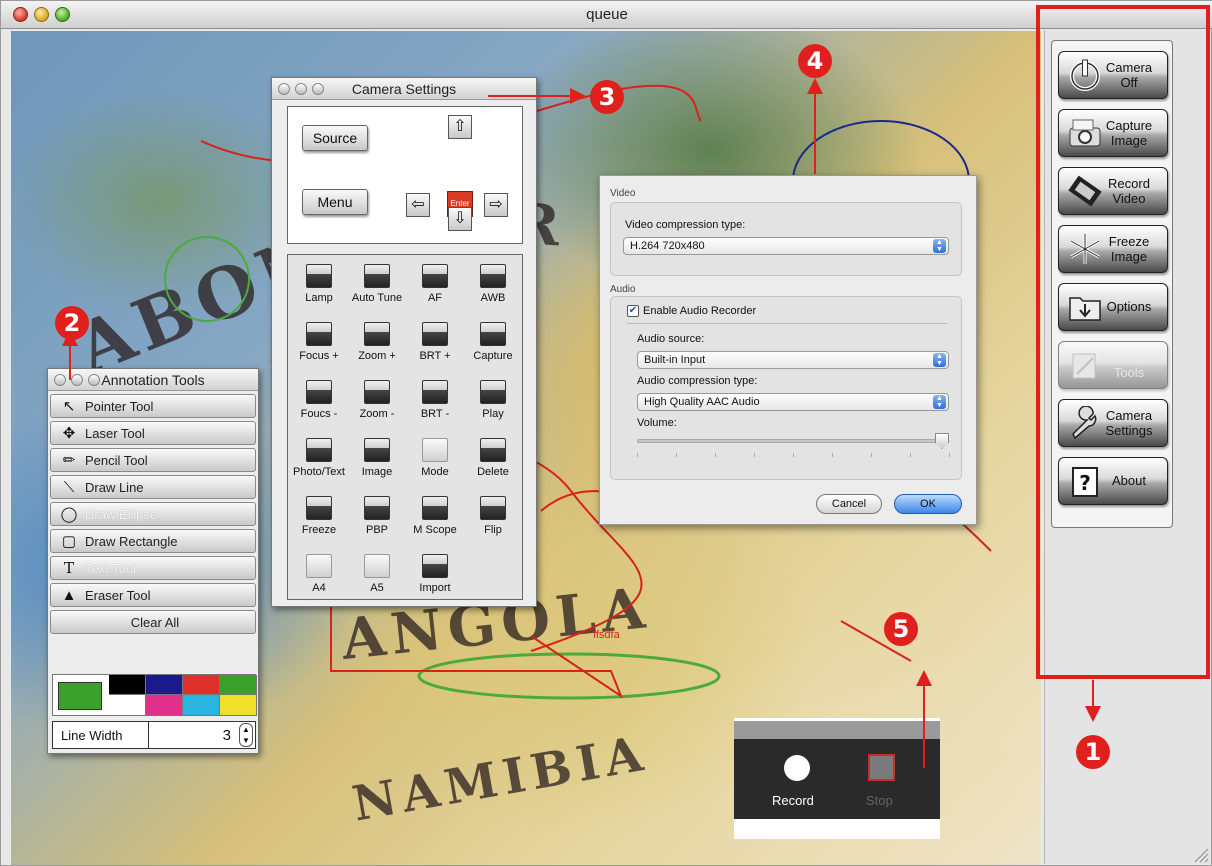 The image size is (1212, 866). Describe the element at coordinates (1093, 752) in the screenshot. I see `callout-1: 1` at that location.